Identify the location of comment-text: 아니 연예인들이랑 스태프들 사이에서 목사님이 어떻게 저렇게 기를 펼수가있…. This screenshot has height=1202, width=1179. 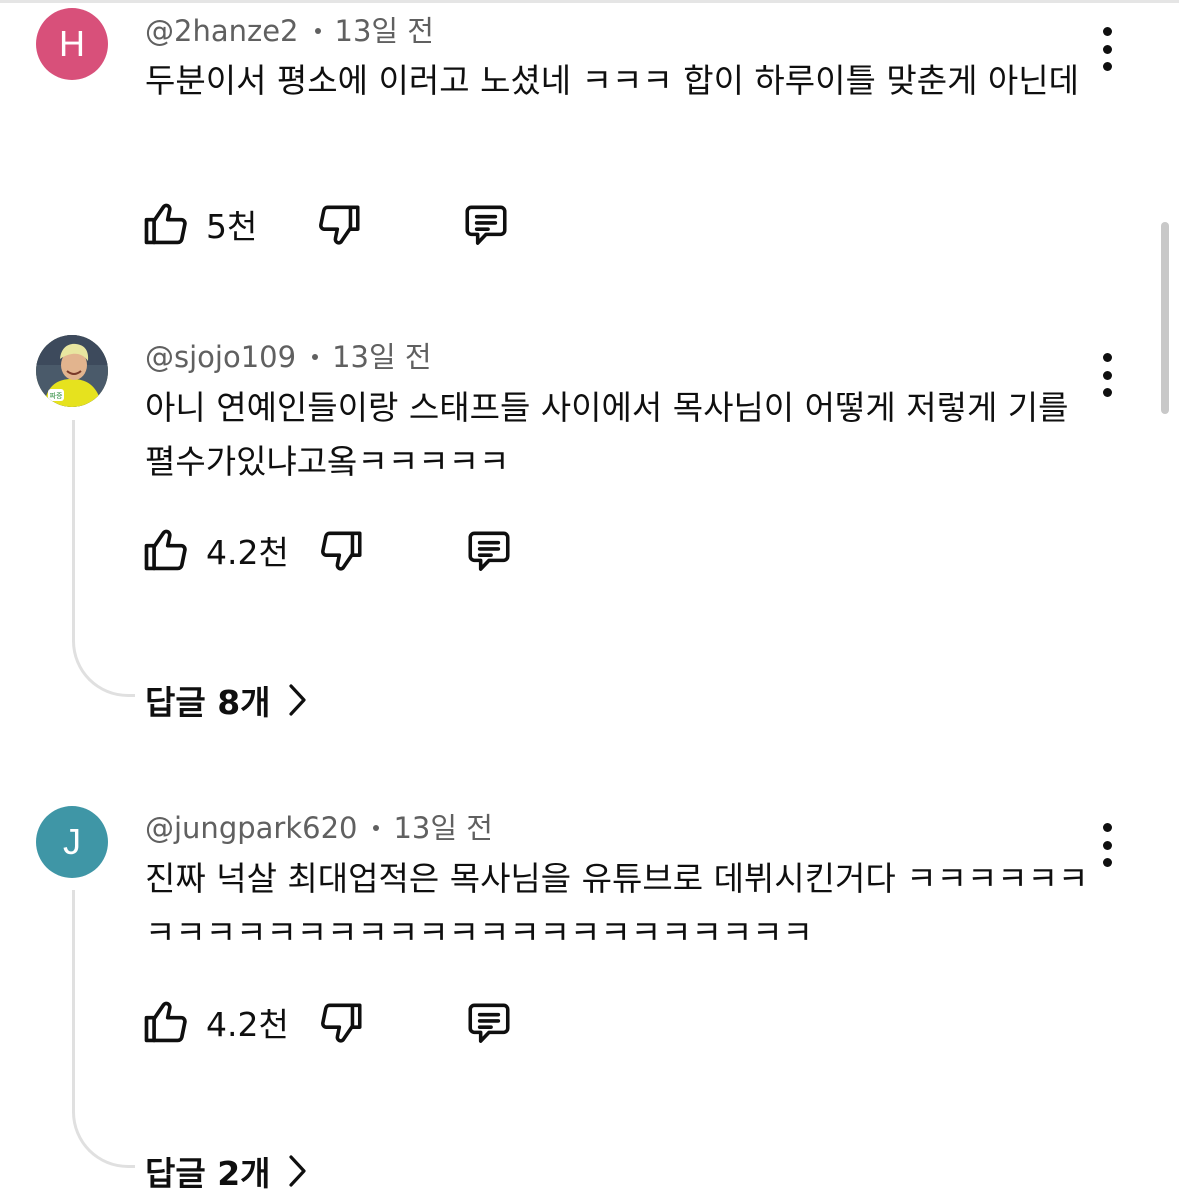
(607, 434).